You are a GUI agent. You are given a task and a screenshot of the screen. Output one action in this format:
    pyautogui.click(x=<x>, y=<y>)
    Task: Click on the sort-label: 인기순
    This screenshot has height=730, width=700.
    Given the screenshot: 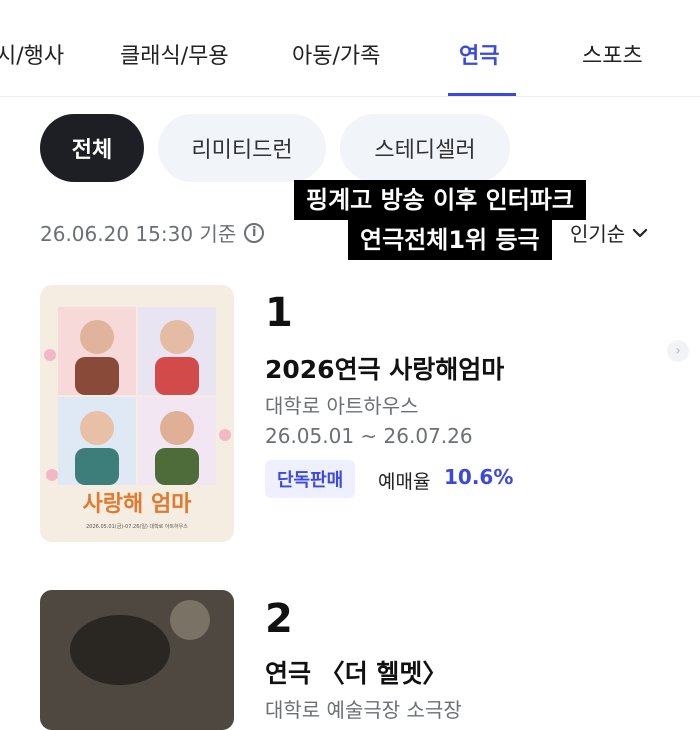 What is the action you would take?
    pyautogui.click(x=598, y=234)
    